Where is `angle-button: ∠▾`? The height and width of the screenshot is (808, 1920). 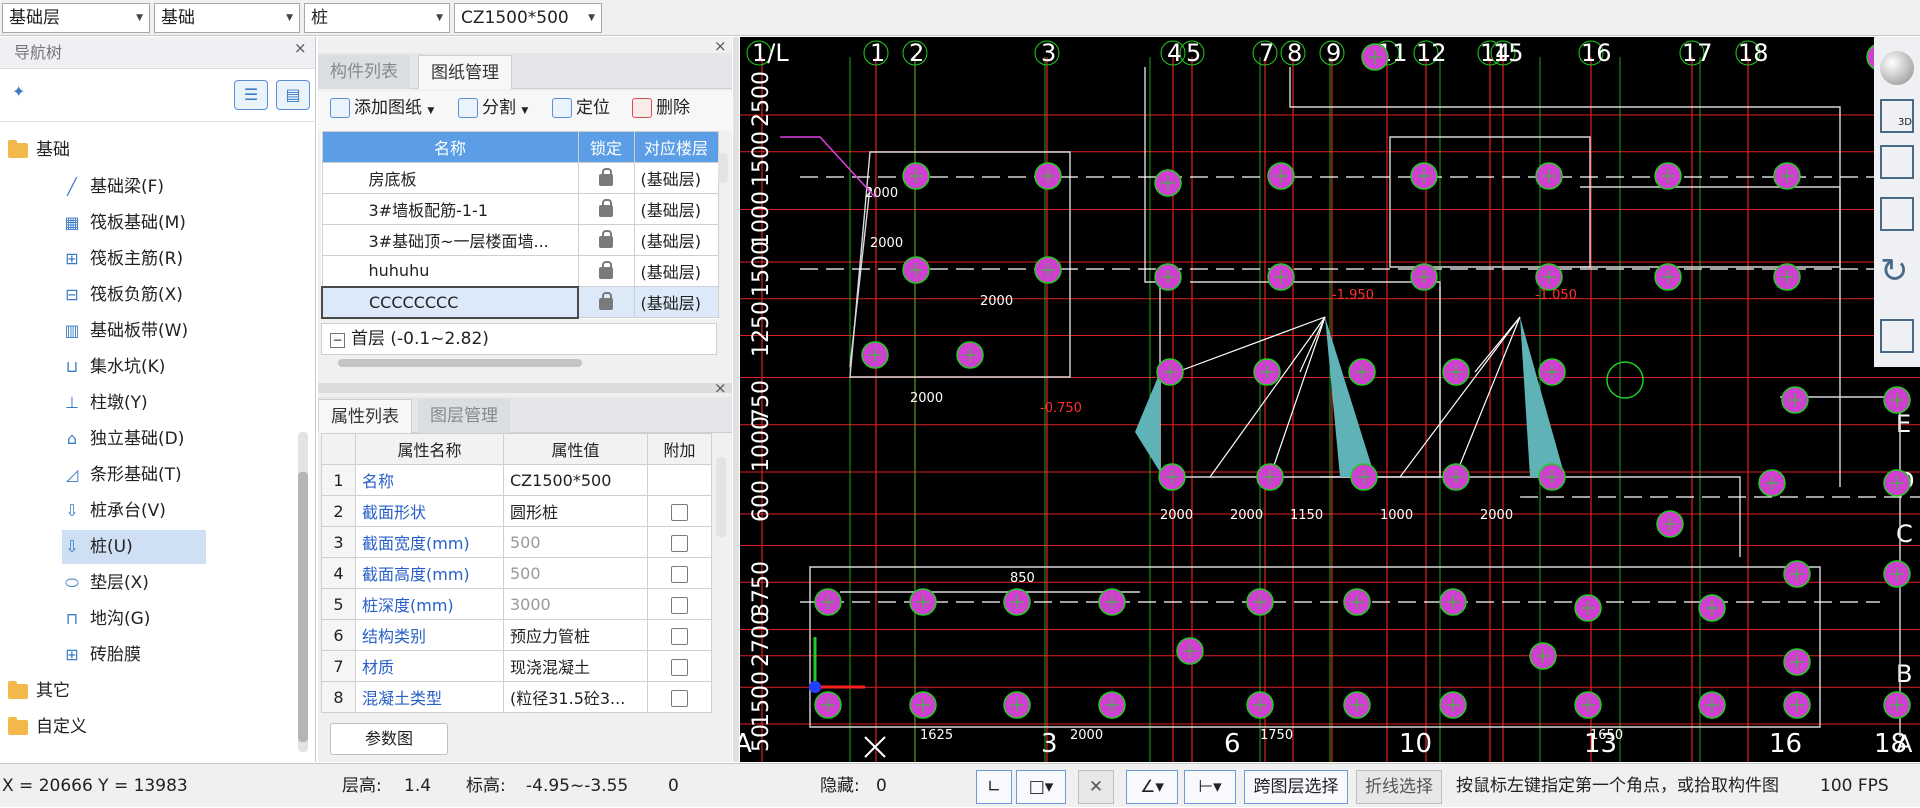 angle-button: ∠▾ is located at coordinates (1152, 787).